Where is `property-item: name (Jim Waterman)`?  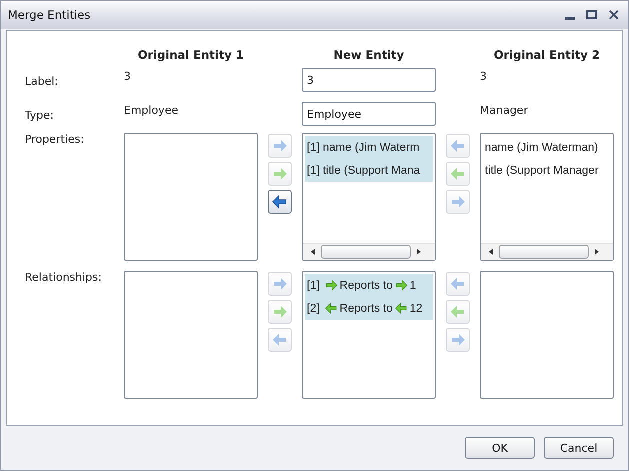
property-item: name (Jim Waterman) is located at coordinates (547, 147).